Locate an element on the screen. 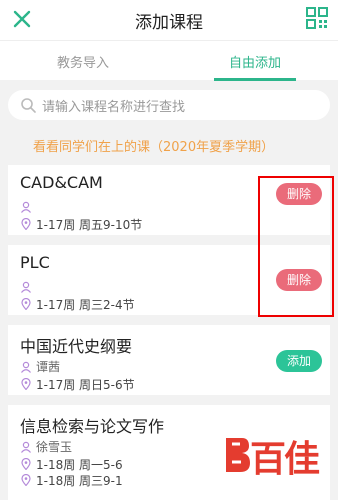  search-icon is located at coordinates (28, 105).